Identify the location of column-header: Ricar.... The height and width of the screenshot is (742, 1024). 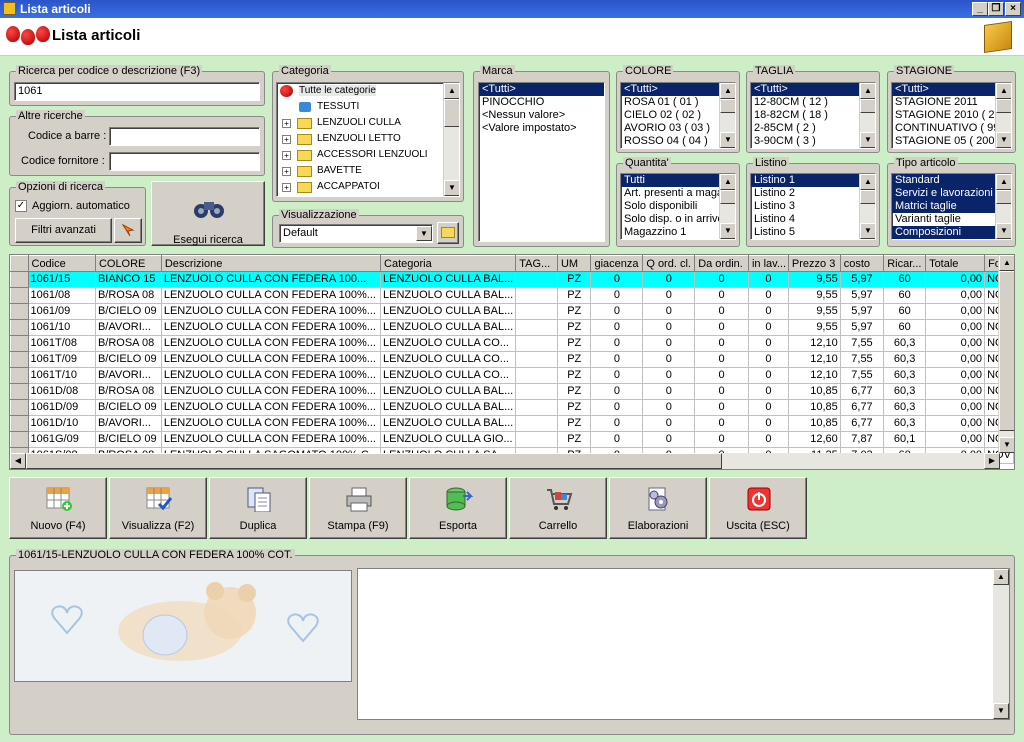
(905, 263).